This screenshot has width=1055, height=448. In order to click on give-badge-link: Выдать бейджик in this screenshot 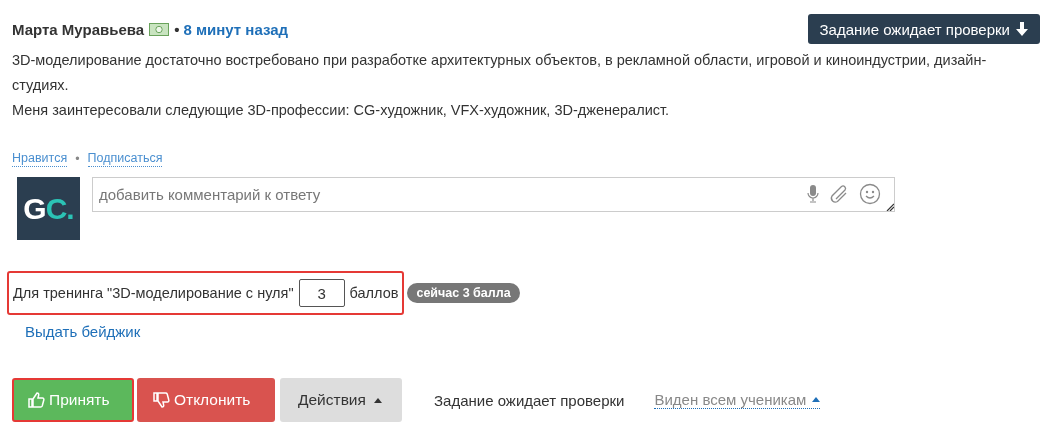, I will do `click(83, 331)`.